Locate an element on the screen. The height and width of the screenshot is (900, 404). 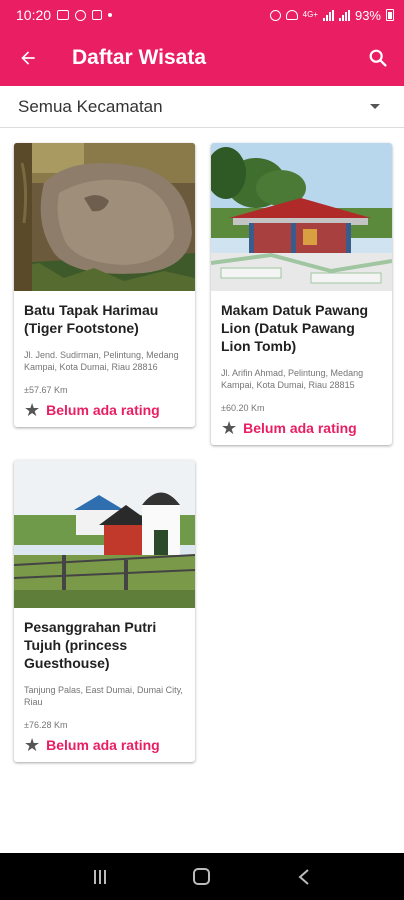
hotspot-icon is located at coordinates (291, 15).